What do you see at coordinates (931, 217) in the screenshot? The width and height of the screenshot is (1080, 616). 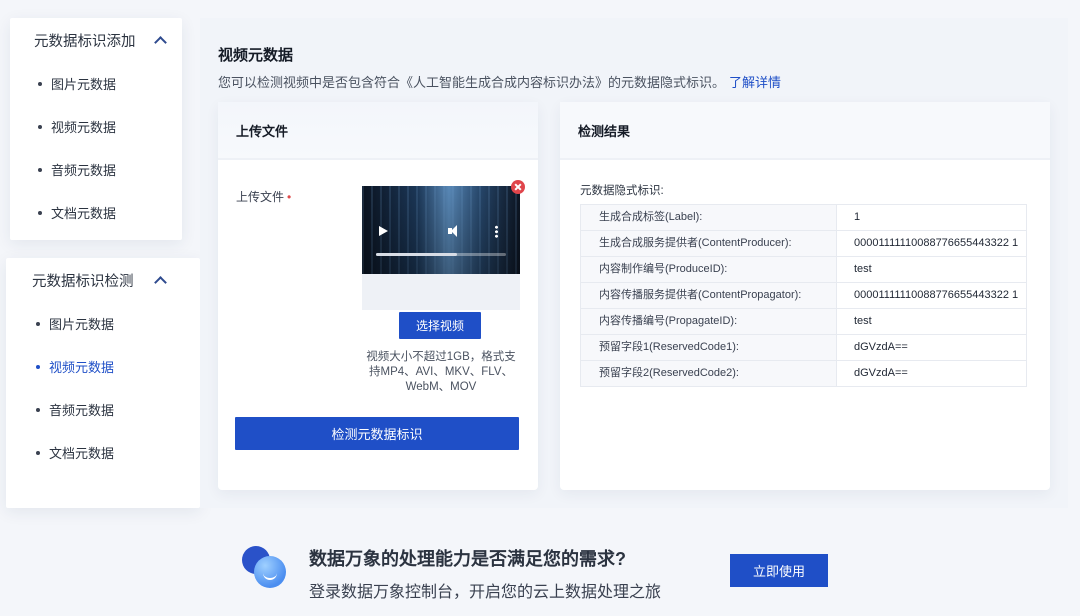 I see `table-value: 1` at bounding box center [931, 217].